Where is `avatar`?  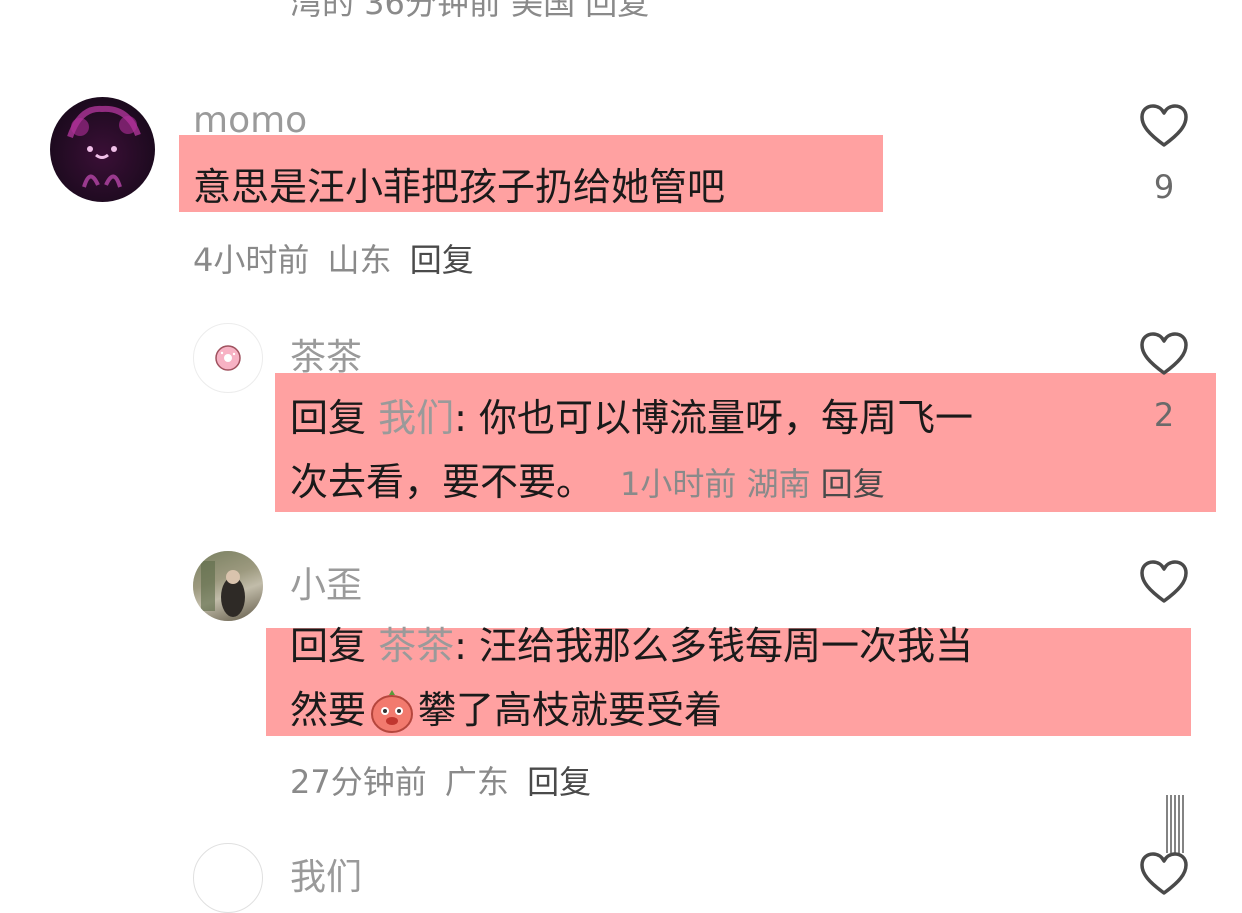
avatar is located at coordinates (102, 149).